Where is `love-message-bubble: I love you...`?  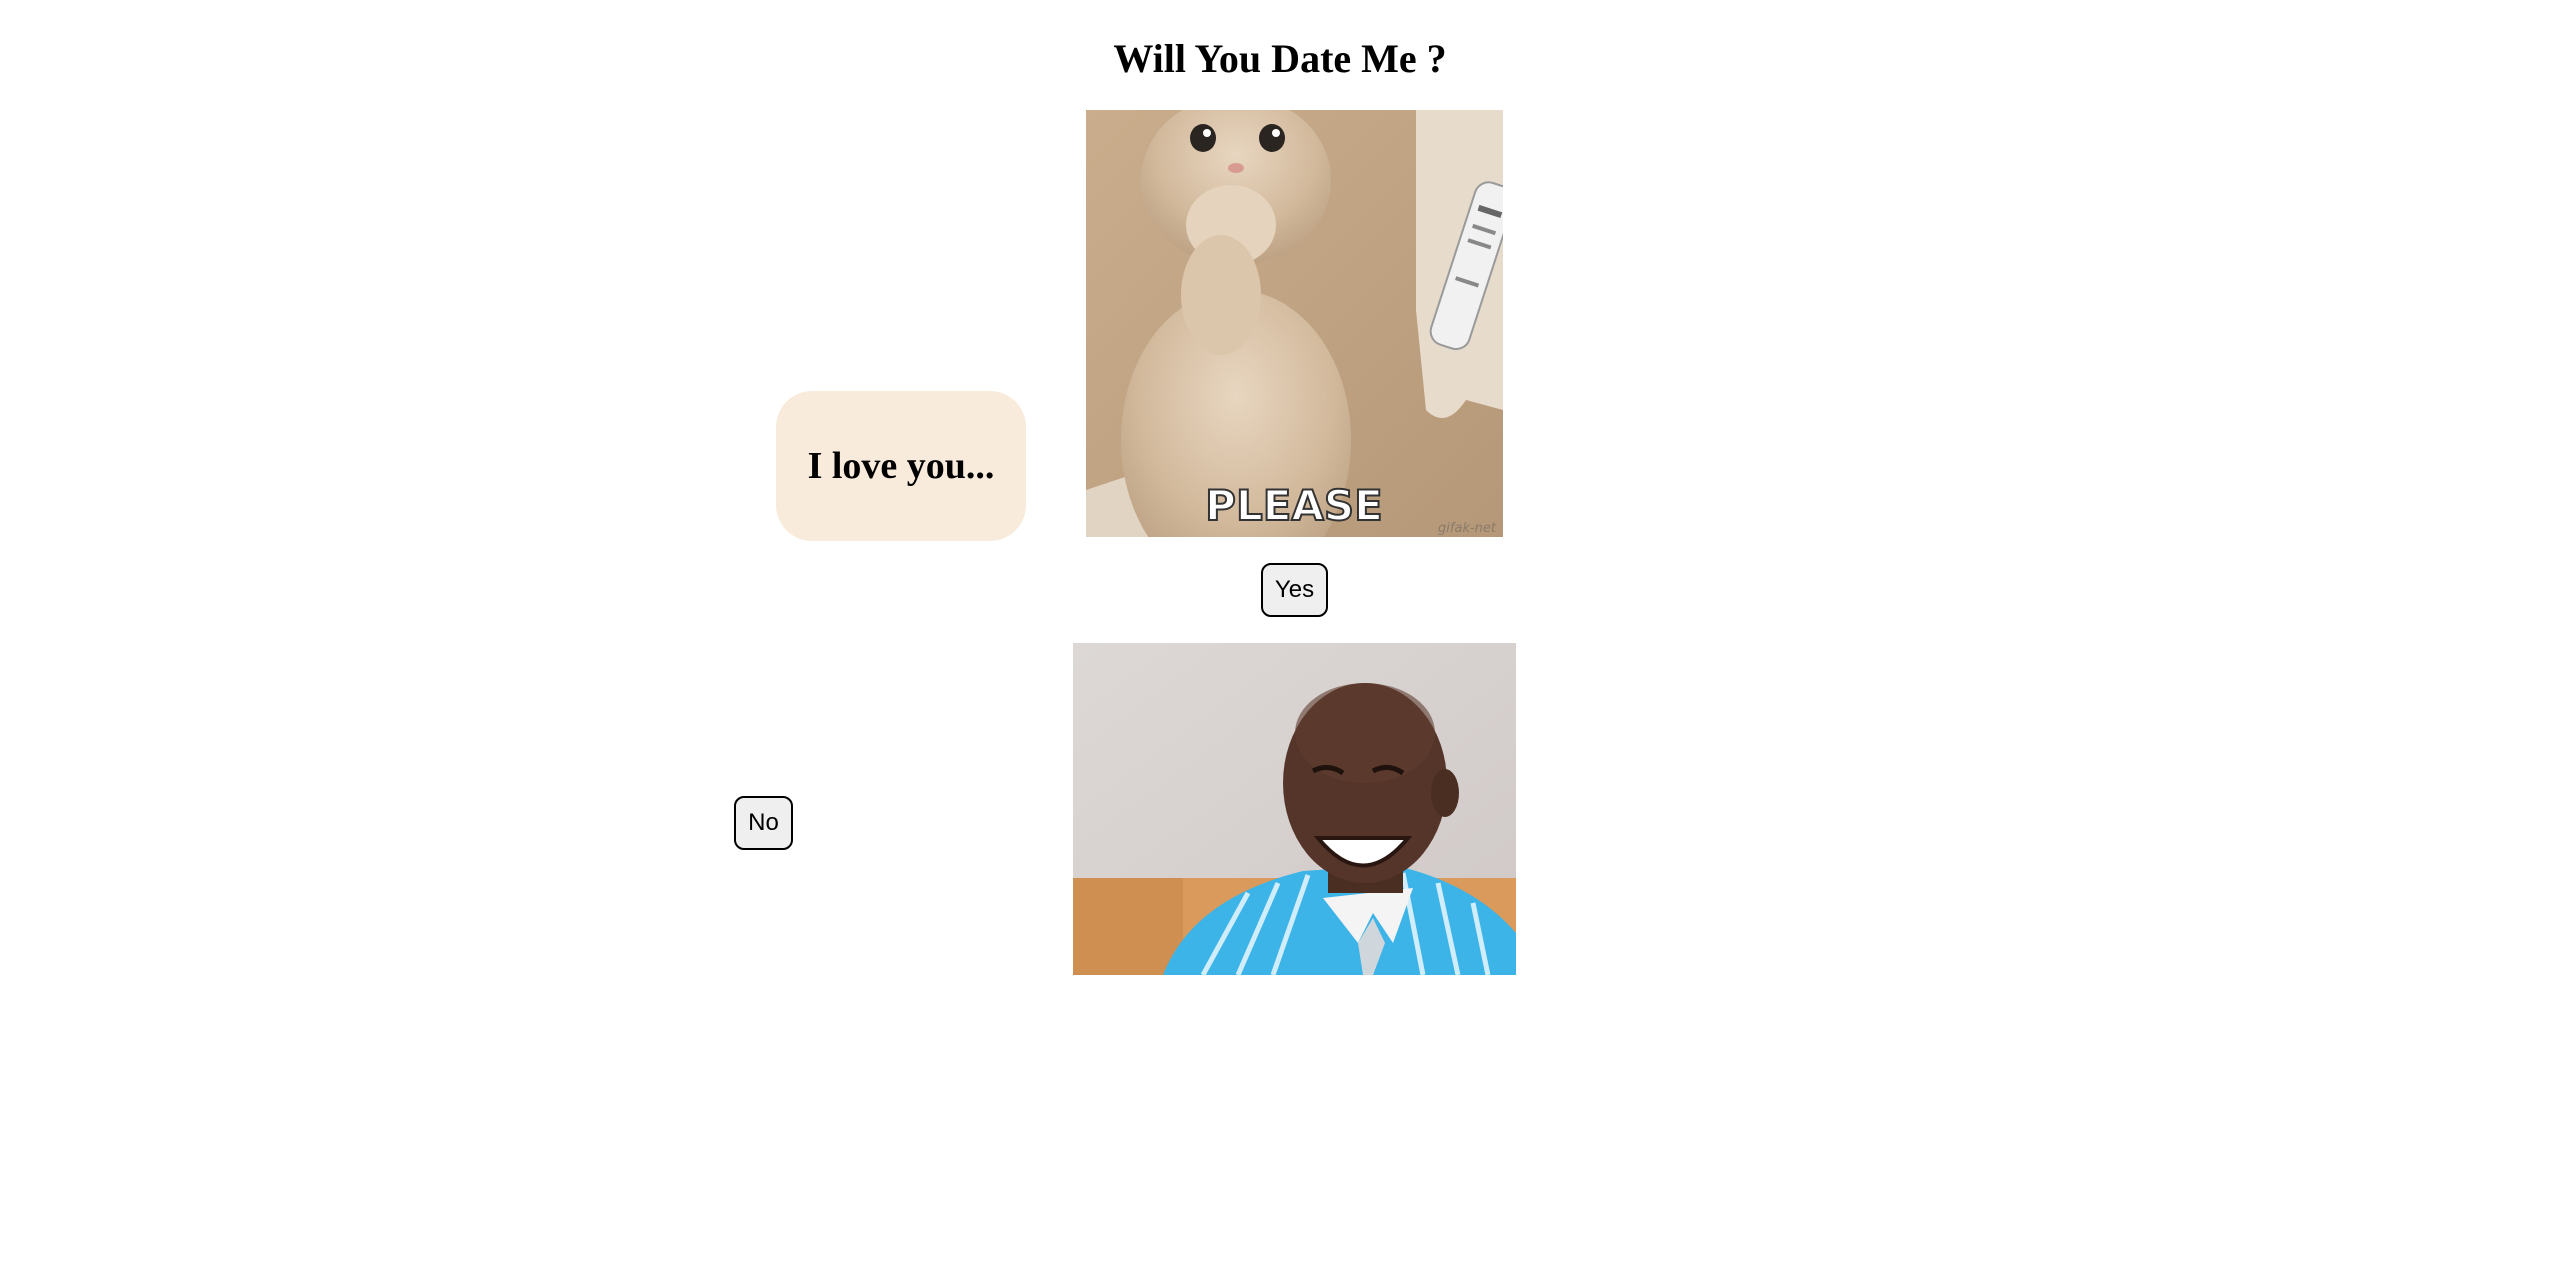 love-message-bubble: I love you... is located at coordinates (901, 466).